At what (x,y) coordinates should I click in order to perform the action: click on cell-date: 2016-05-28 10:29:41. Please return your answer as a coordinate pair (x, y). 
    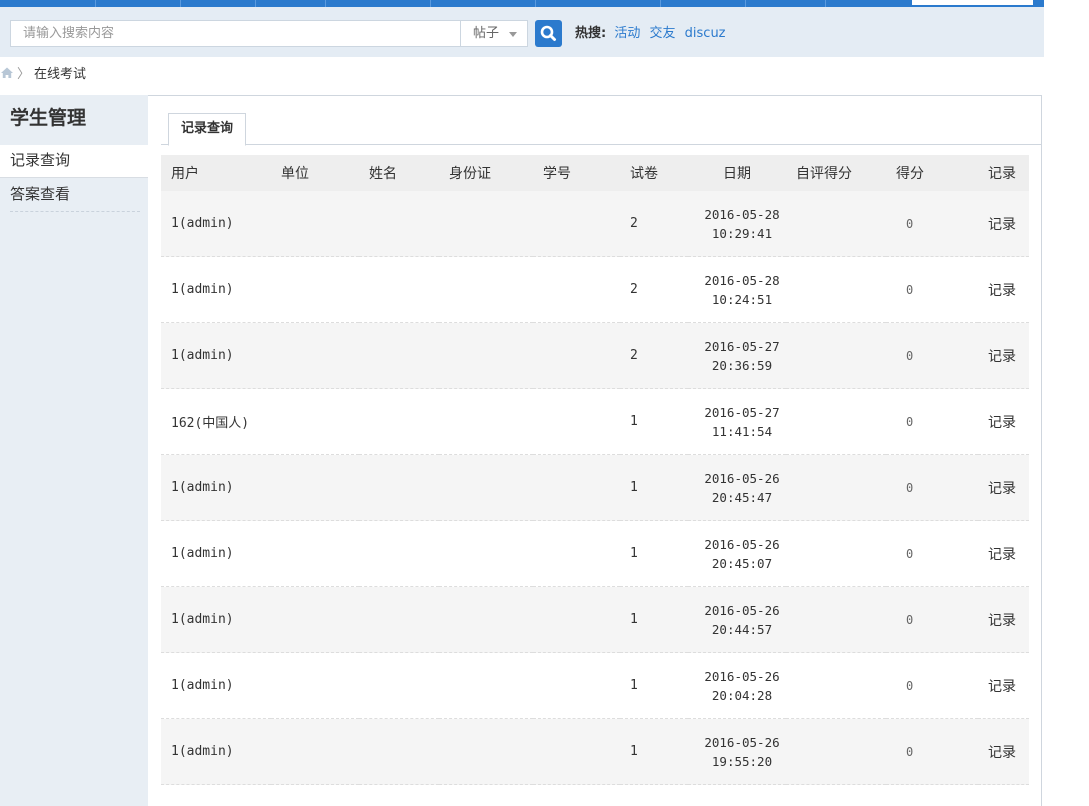
    Looking at the image, I should click on (737, 224).